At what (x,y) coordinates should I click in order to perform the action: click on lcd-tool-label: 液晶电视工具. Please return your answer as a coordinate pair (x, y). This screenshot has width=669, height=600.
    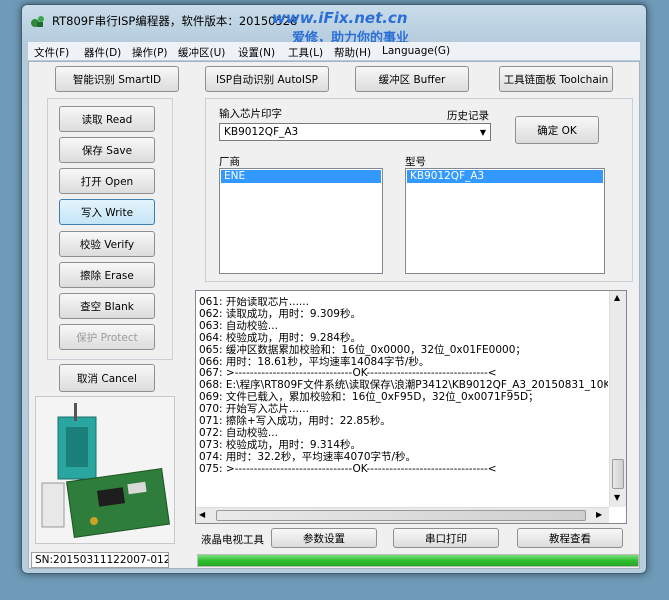
    Looking at the image, I should click on (232, 540).